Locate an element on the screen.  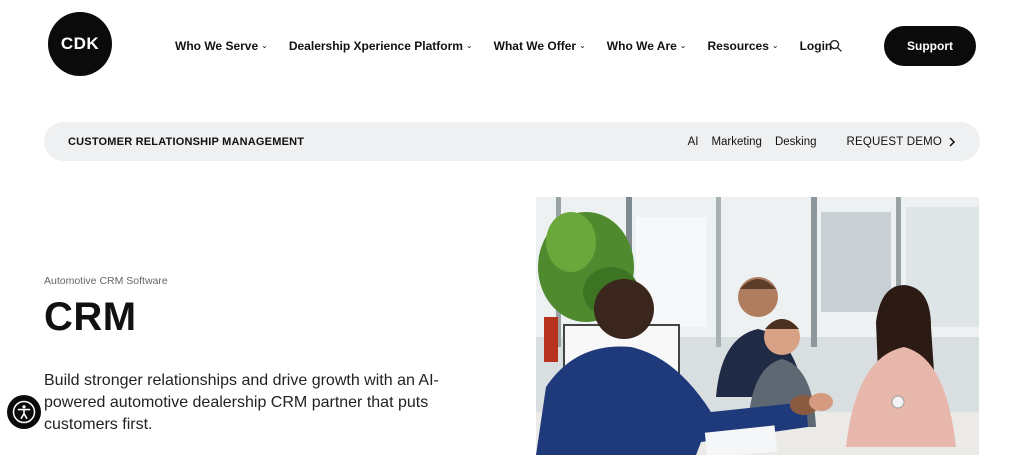
nav-item-login: Login is located at coordinates (816, 46).